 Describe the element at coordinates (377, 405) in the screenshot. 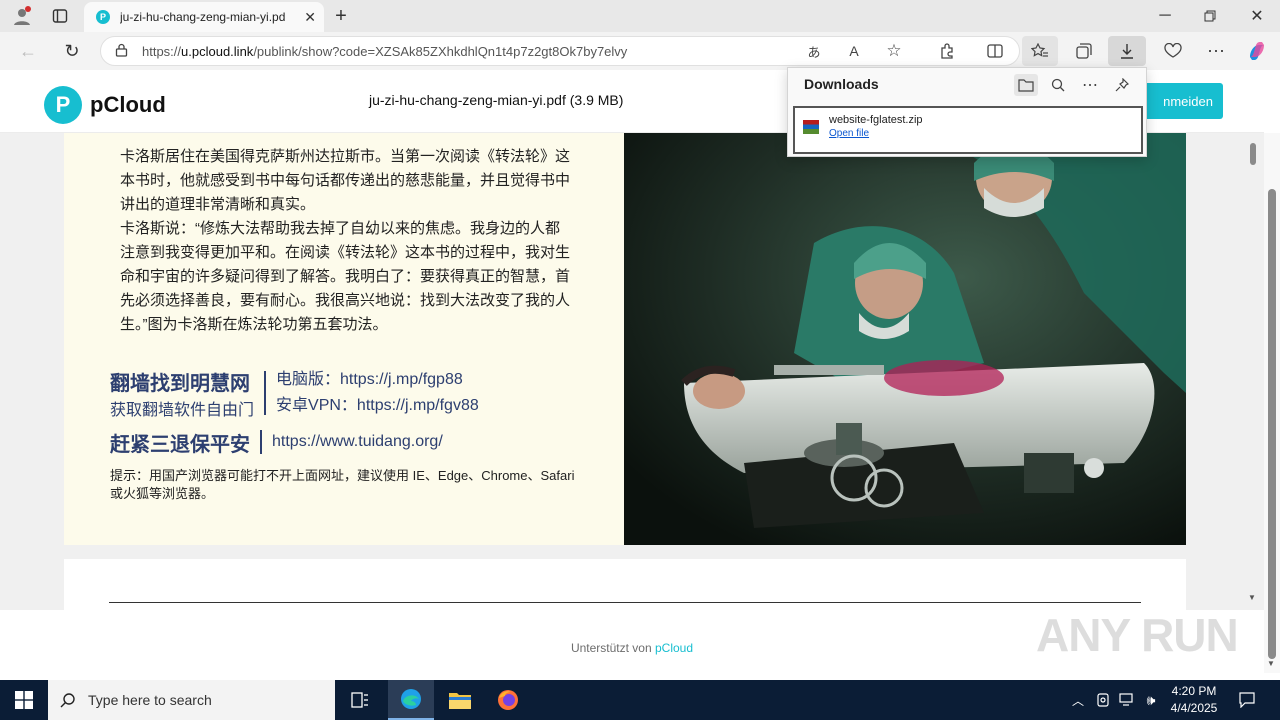

I see `android-vpn-link: 安卓VPN：https://j.mp/fgv88` at that location.